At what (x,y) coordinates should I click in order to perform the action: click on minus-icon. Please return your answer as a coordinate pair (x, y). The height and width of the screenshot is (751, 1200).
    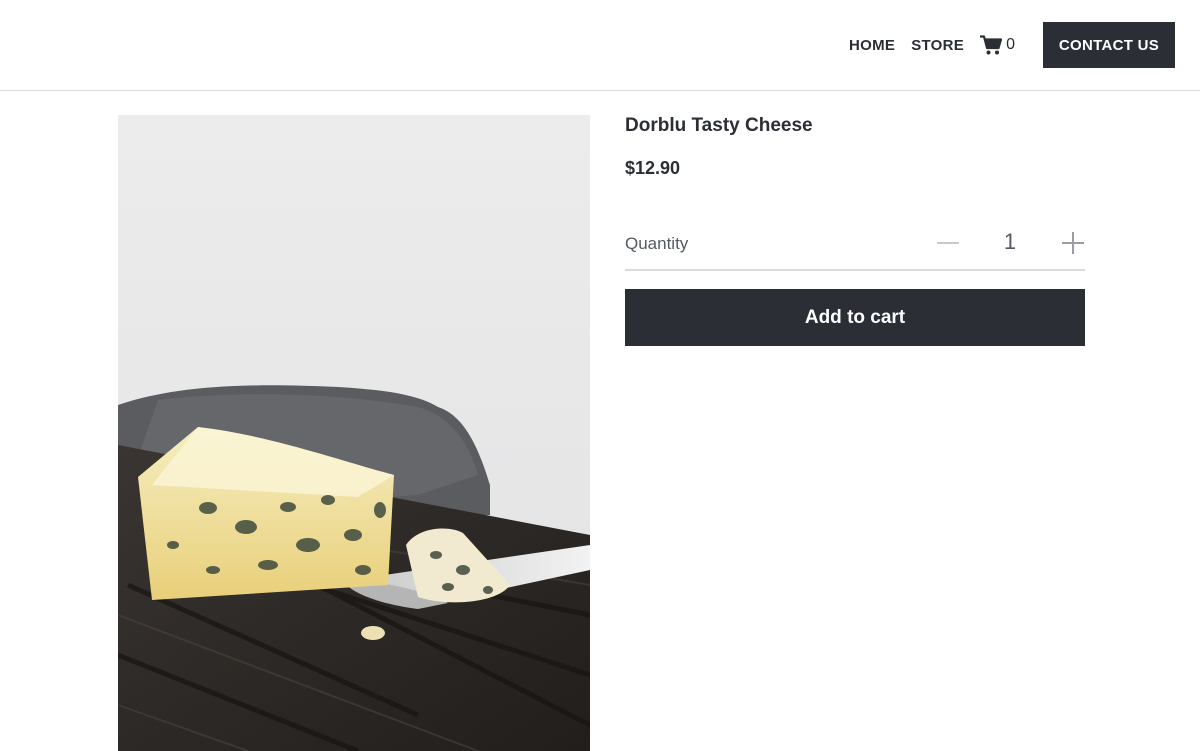
    Looking at the image, I should click on (948, 242).